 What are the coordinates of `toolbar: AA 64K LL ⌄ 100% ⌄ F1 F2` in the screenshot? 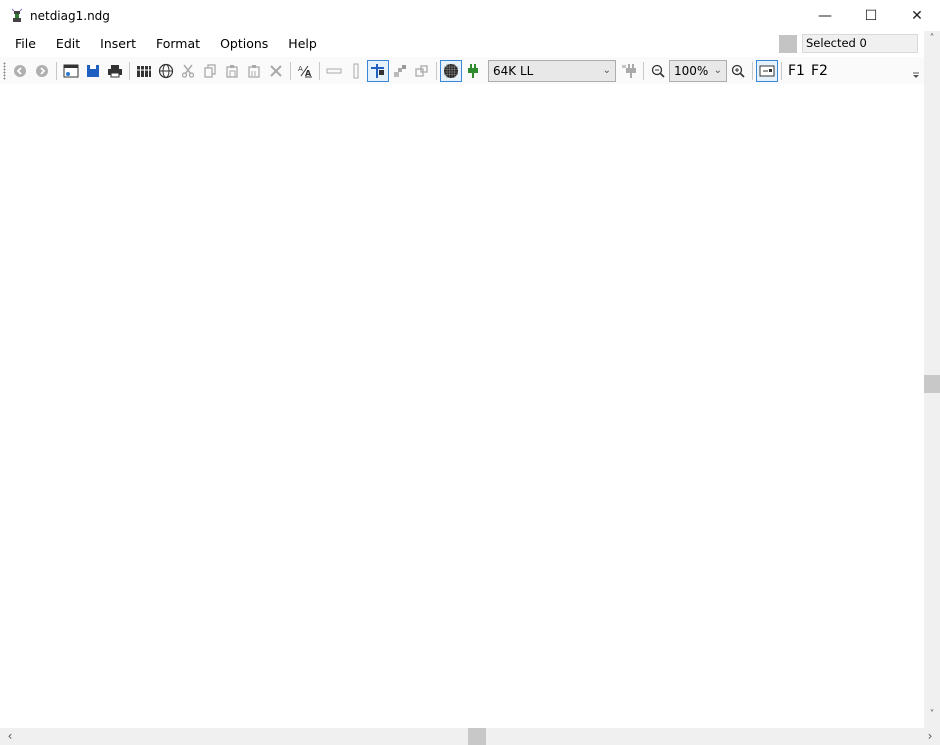 It's located at (462, 70).